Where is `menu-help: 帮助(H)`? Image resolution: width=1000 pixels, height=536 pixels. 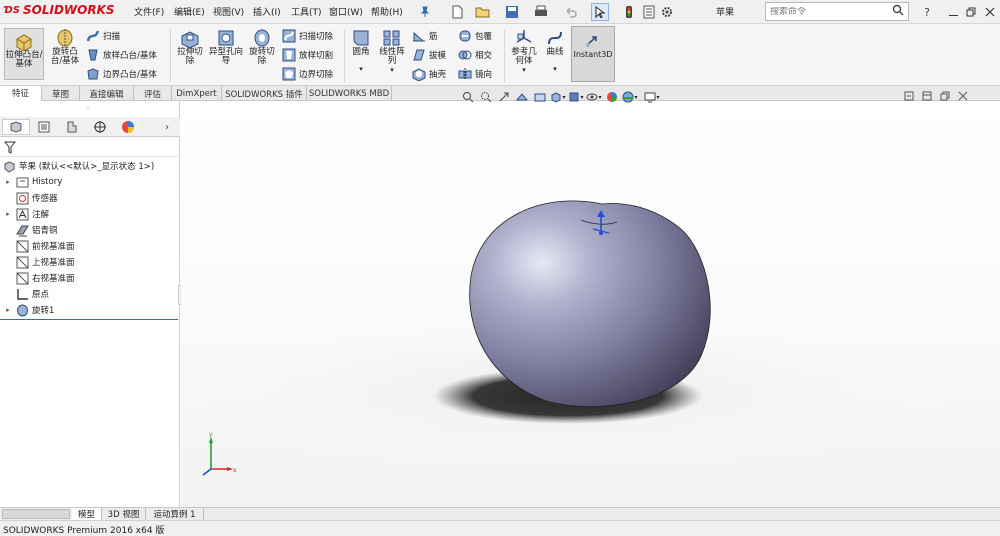 menu-help: 帮助(H) is located at coordinates (387, 11).